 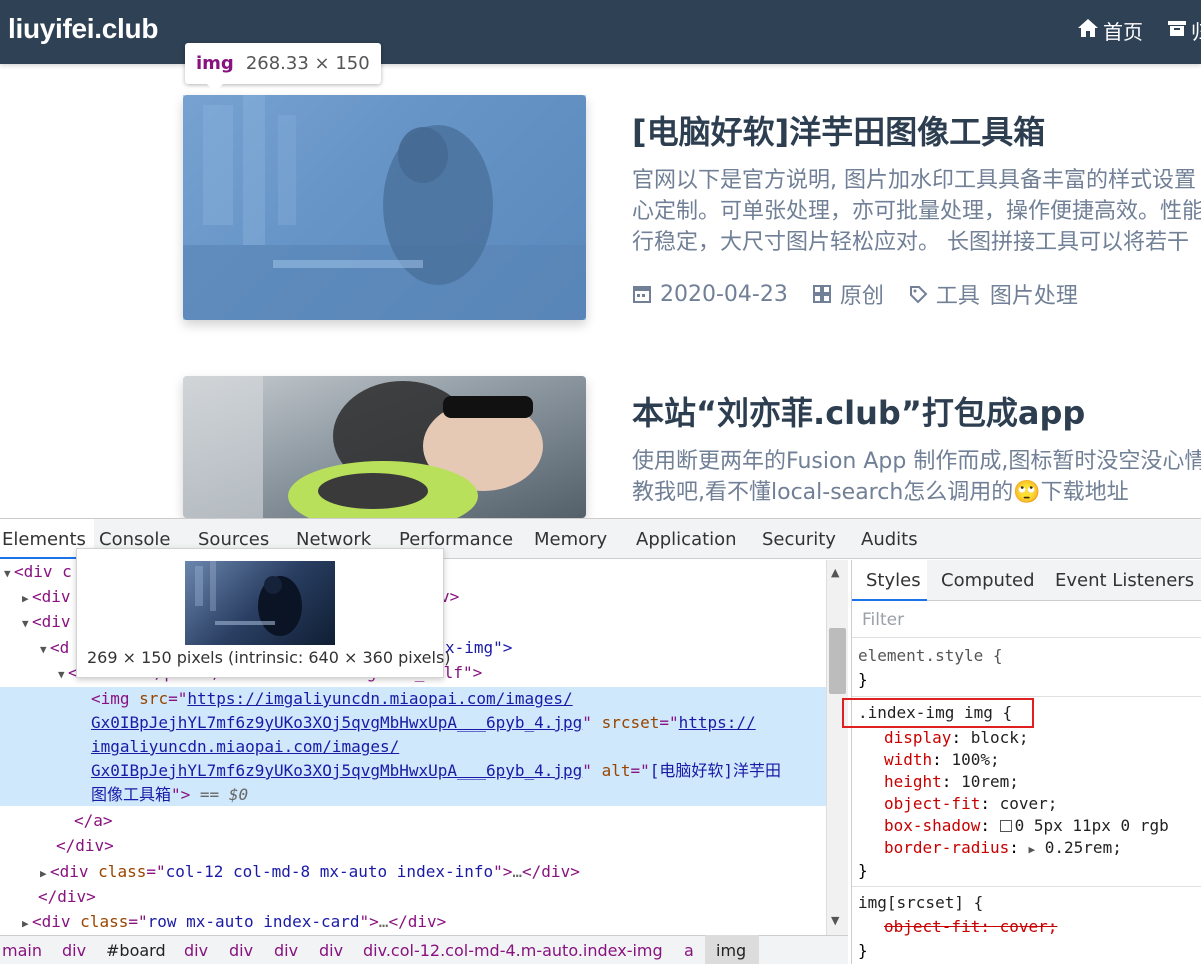 What do you see at coordinates (384, 207) in the screenshot?
I see `element-highlight-overlay` at bounding box center [384, 207].